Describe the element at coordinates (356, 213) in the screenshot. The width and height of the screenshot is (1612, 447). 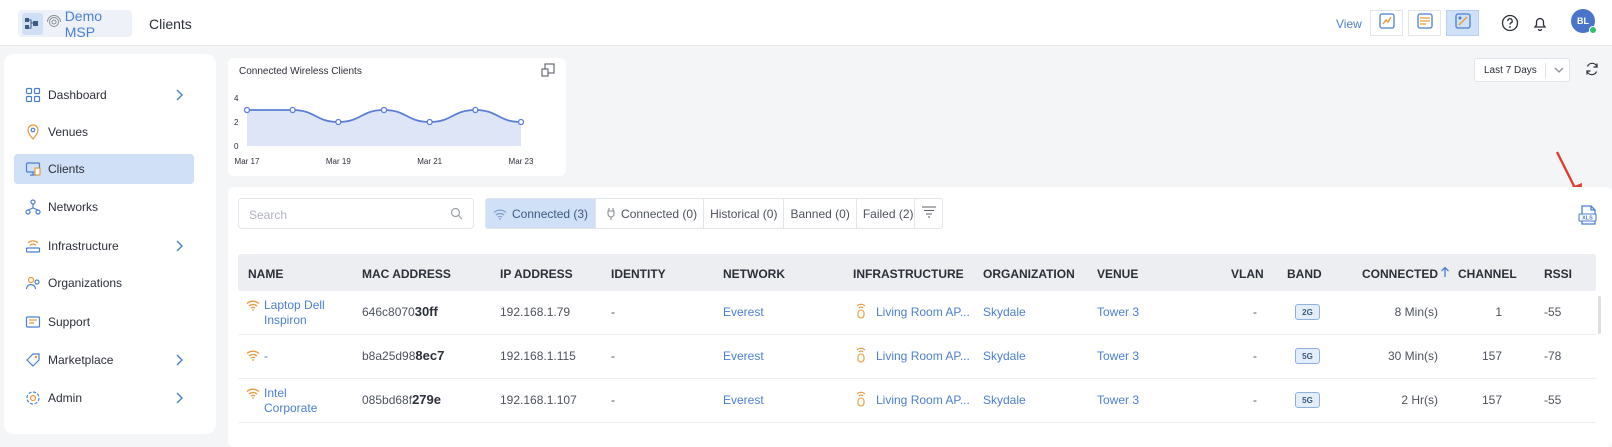
I see `search-input: Search` at that location.